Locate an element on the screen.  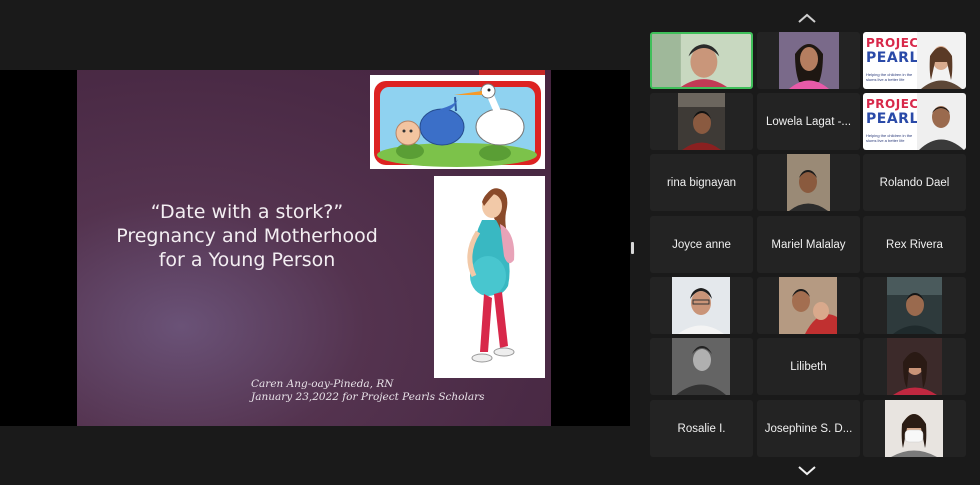
participant-name: rina bignayan is located at coordinates (701, 182).